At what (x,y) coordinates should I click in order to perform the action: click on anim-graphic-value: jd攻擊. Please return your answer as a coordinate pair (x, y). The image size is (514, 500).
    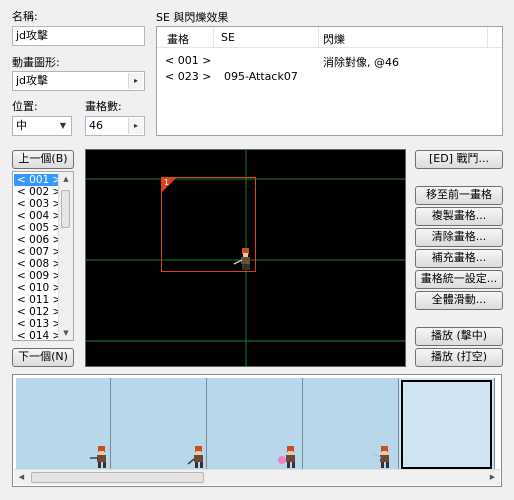
    Looking at the image, I should click on (32, 80).